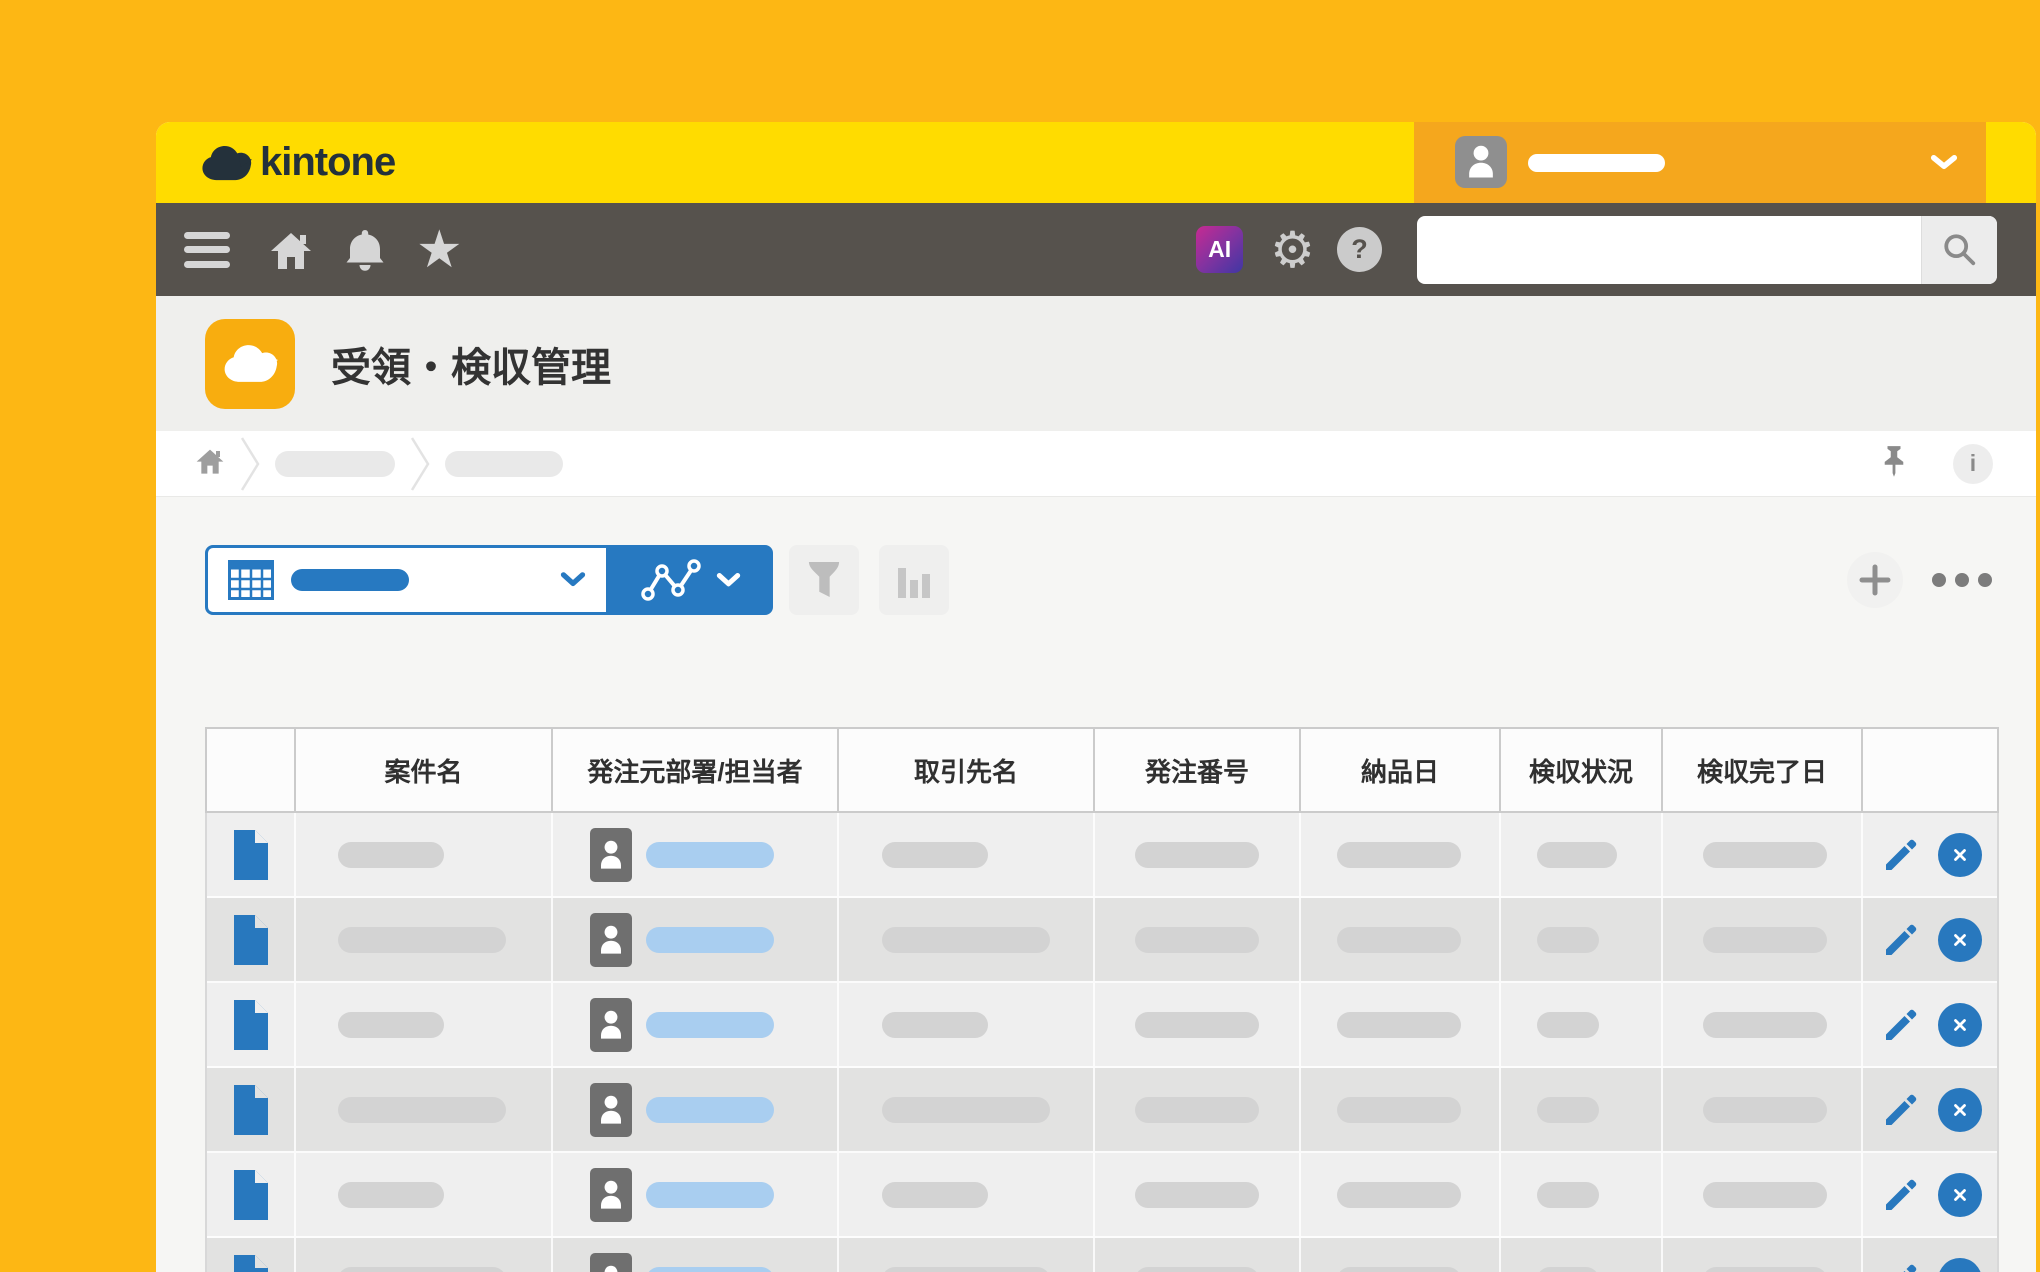  I want to click on add-record-button, so click(1875, 580).